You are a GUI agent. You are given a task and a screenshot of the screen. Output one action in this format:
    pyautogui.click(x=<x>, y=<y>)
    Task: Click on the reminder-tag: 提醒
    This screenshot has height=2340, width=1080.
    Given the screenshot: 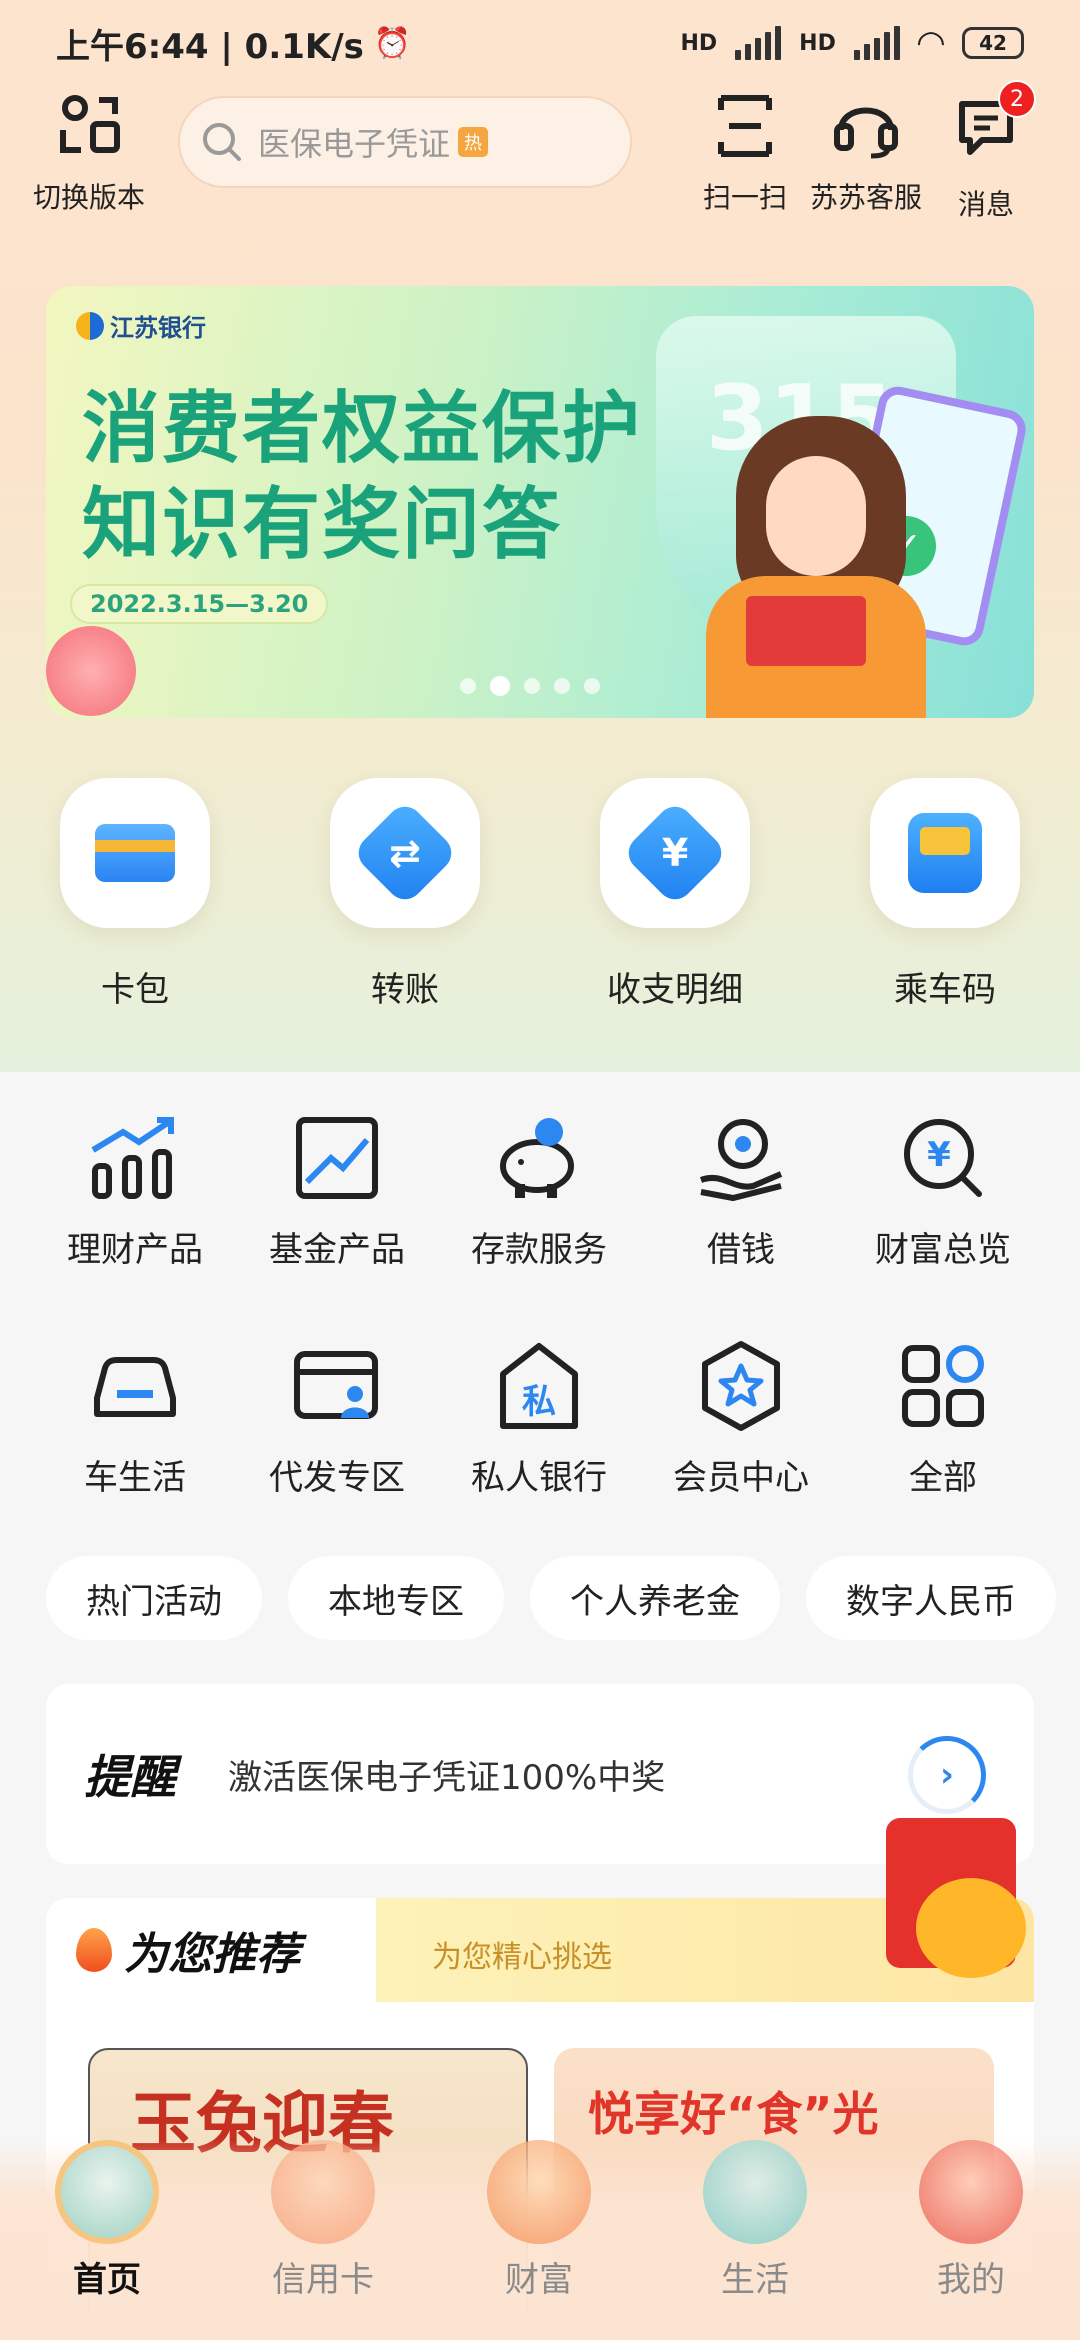 What is the action you would take?
    pyautogui.click(x=130, y=1777)
    